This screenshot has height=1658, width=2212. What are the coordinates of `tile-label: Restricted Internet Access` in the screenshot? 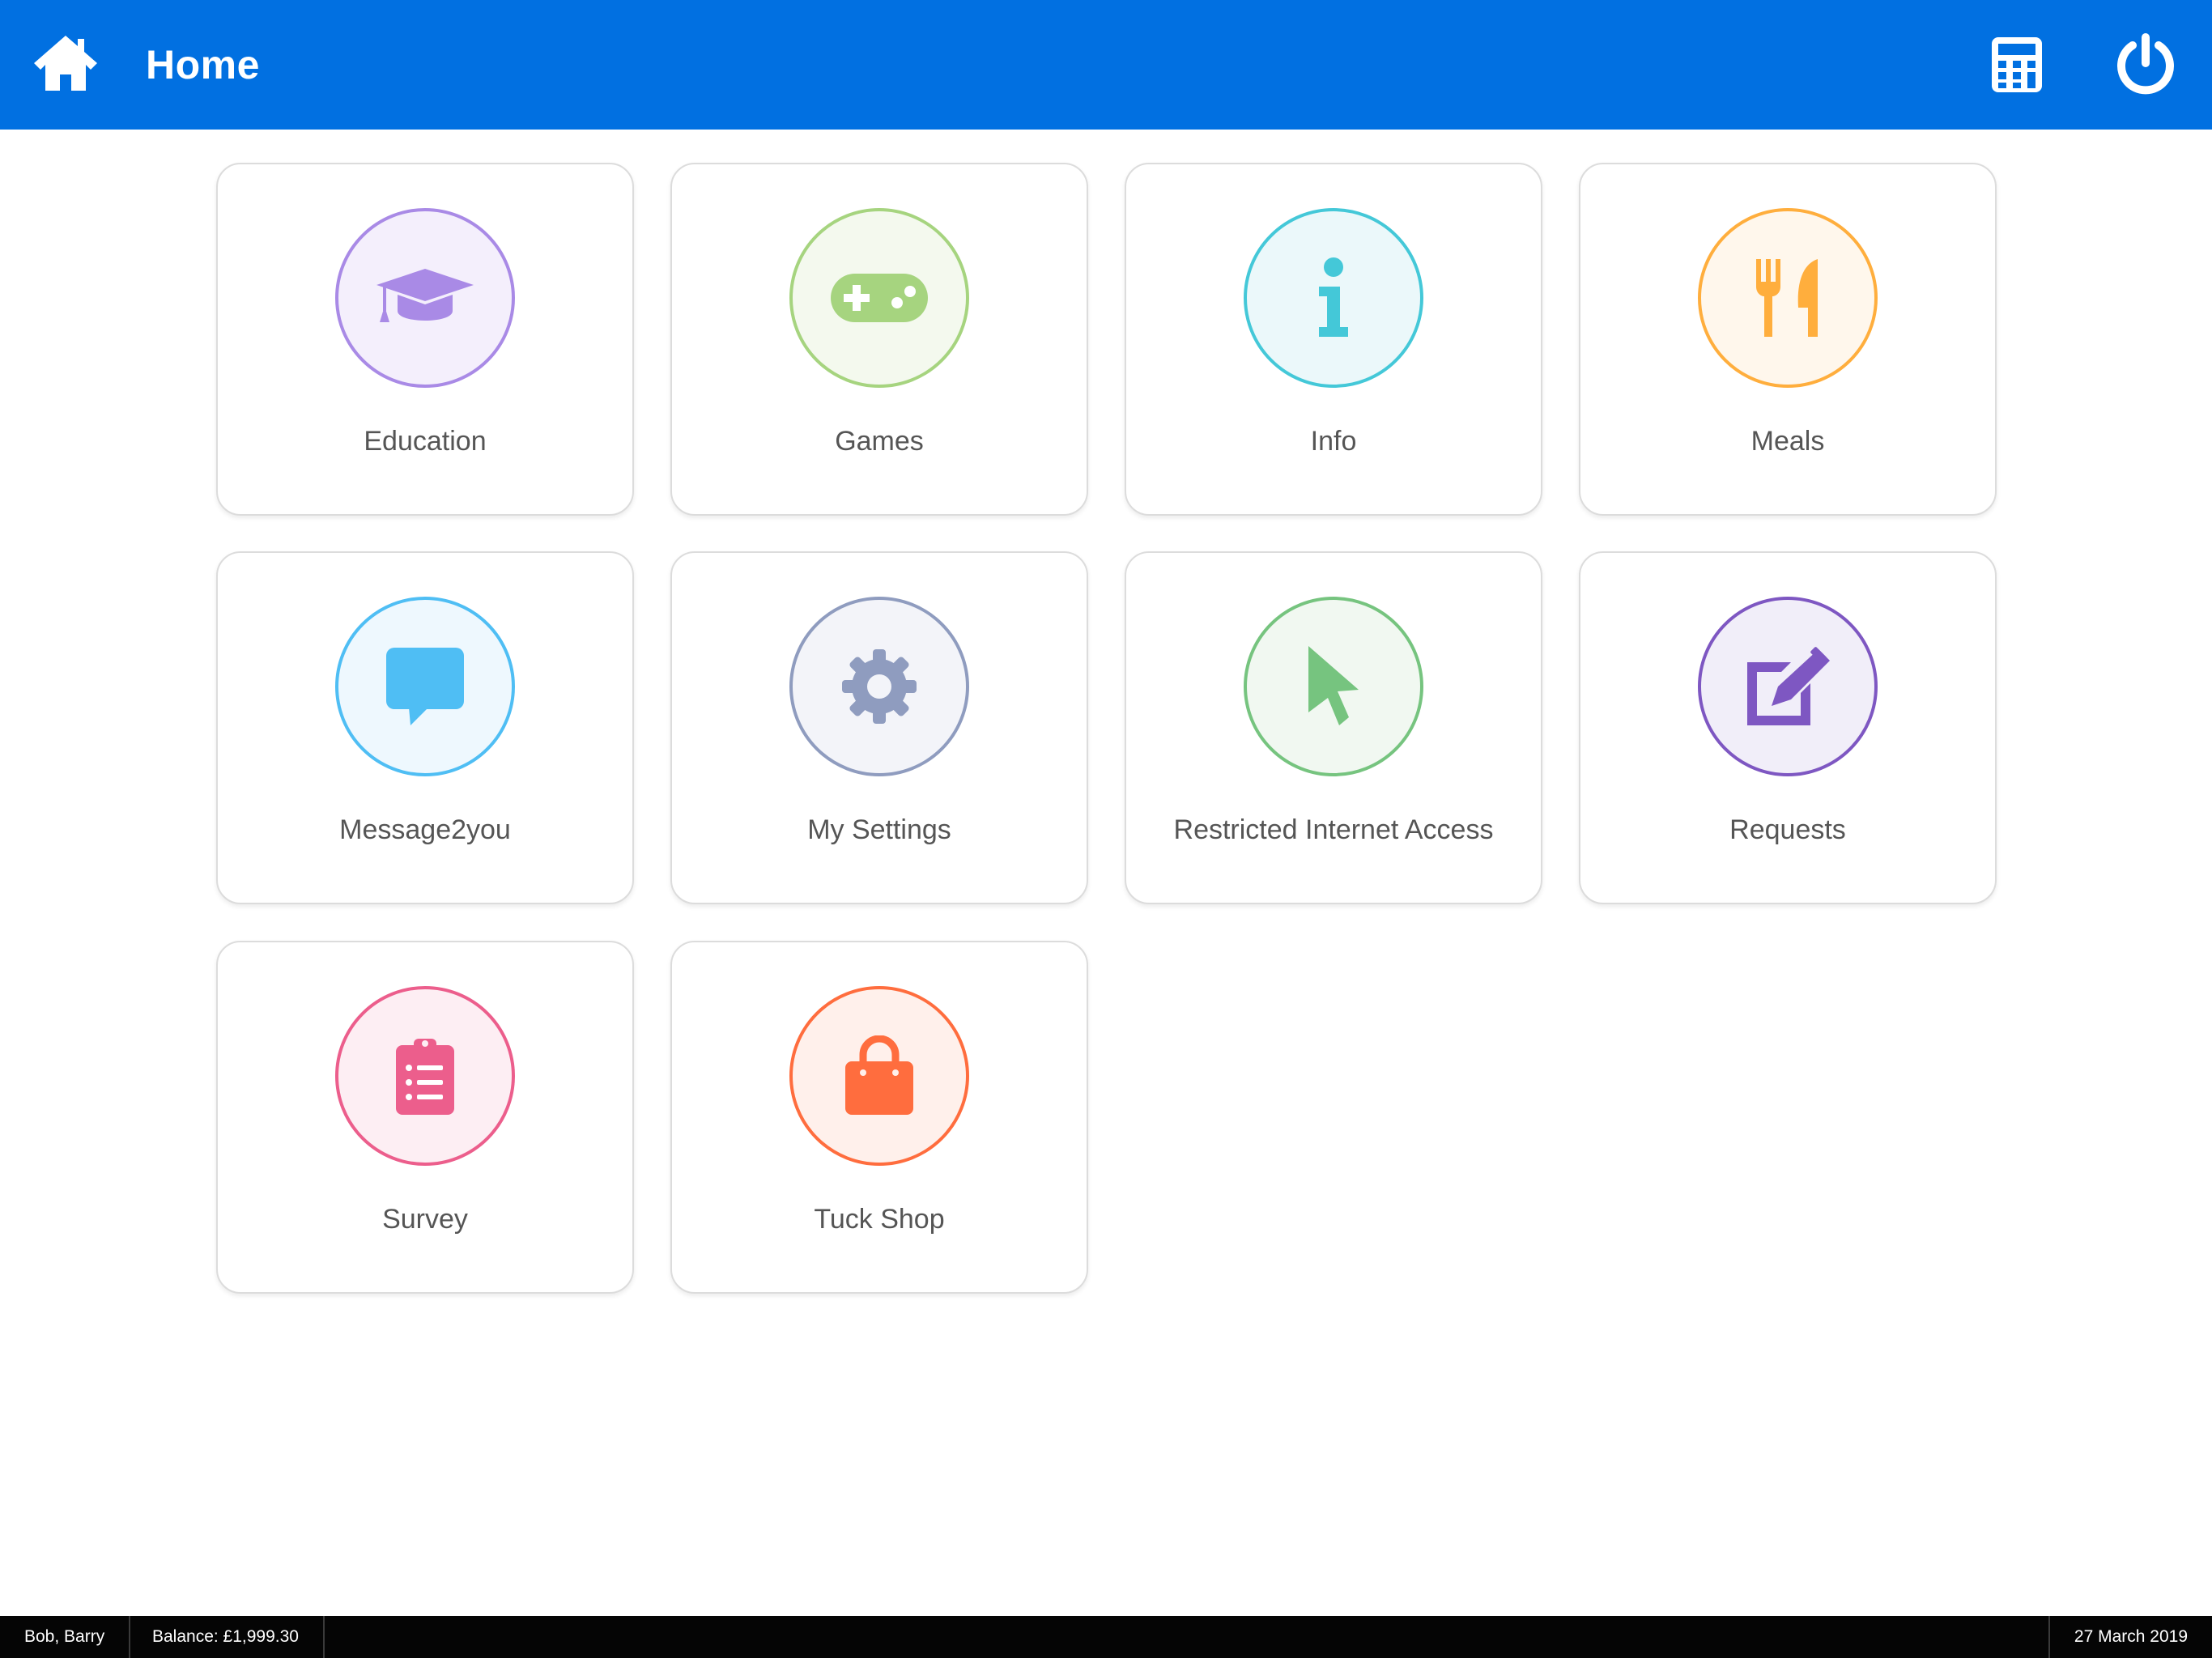 It's located at (1333, 829).